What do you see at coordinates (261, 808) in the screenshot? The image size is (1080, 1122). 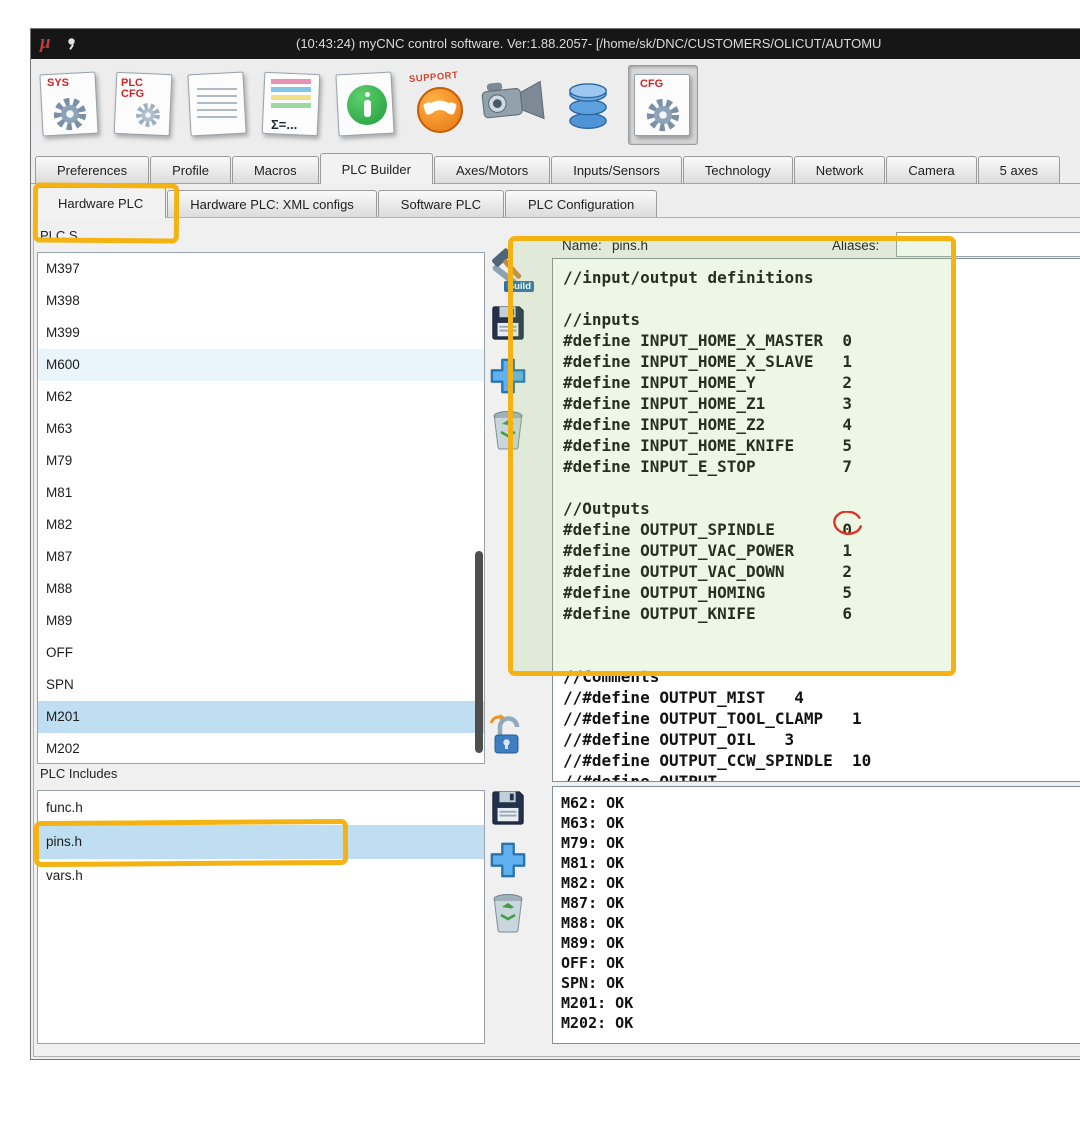 I see `plc-include-item: func.h` at bounding box center [261, 808].